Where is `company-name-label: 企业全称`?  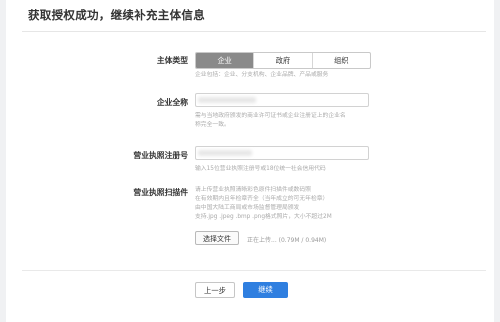 company-name-label: 企业全称 is located at coordinates (172, 102).